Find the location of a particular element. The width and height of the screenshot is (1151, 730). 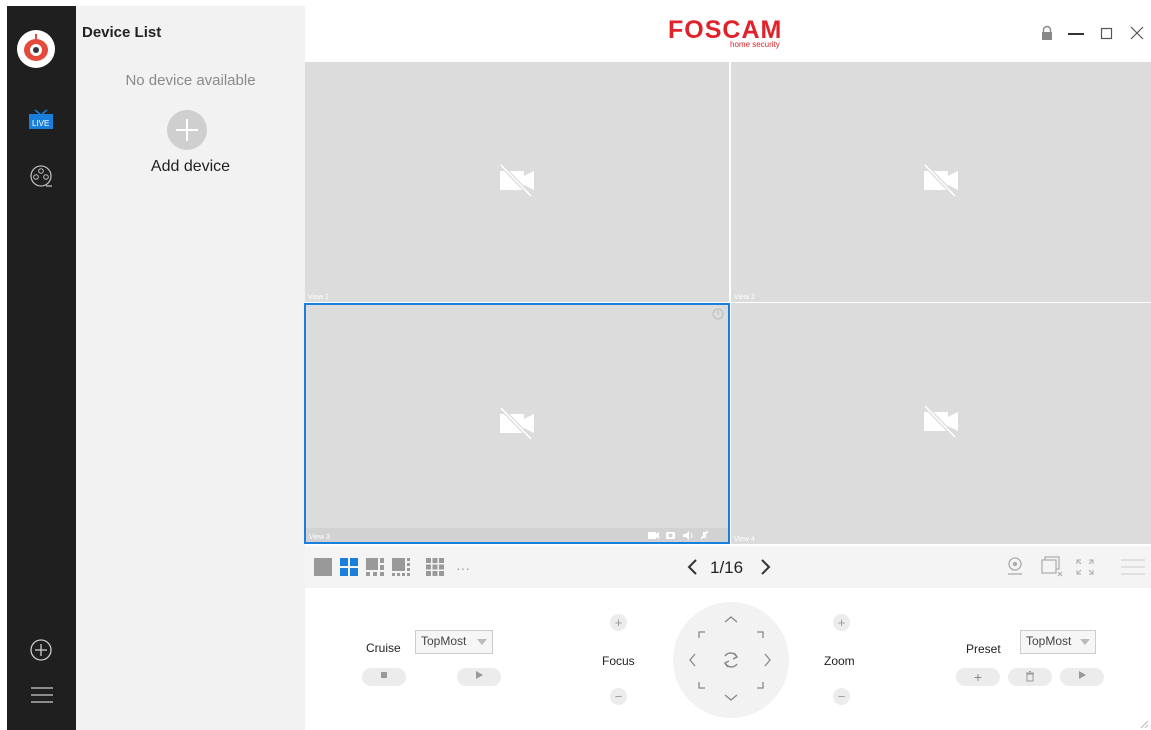

playback-nav-button is located at coordinates (41, 176).